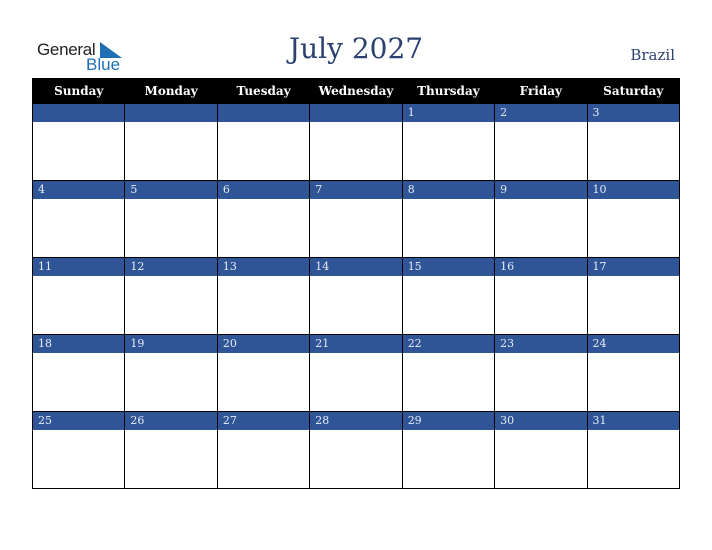 Image resolution: width=712 pixels, height=550 pixels. Describe the element at coordinates (263, 344) in the screenshot. I see `day-number: 20` at that location.